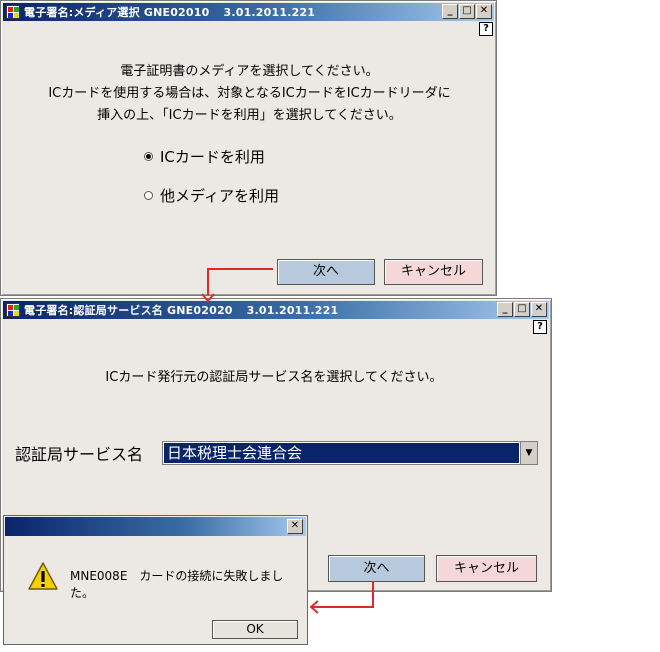  Describe the element at coordinates (177, 584) in the screenshot. I see `error-message: MNE008E カードの接続に失敗しました。` at that location.